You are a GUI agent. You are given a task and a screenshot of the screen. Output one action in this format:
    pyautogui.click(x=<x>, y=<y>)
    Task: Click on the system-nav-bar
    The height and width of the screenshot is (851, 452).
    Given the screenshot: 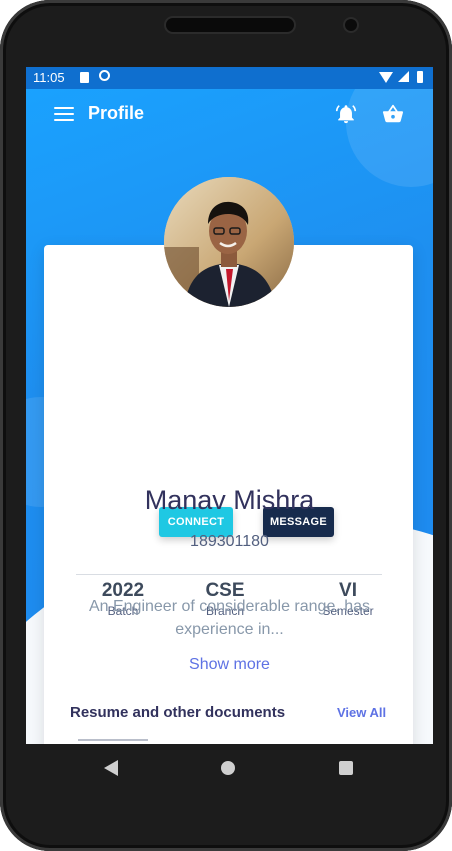 What is the action you would take?
    pyautogui.click(x=229, y=769)
    